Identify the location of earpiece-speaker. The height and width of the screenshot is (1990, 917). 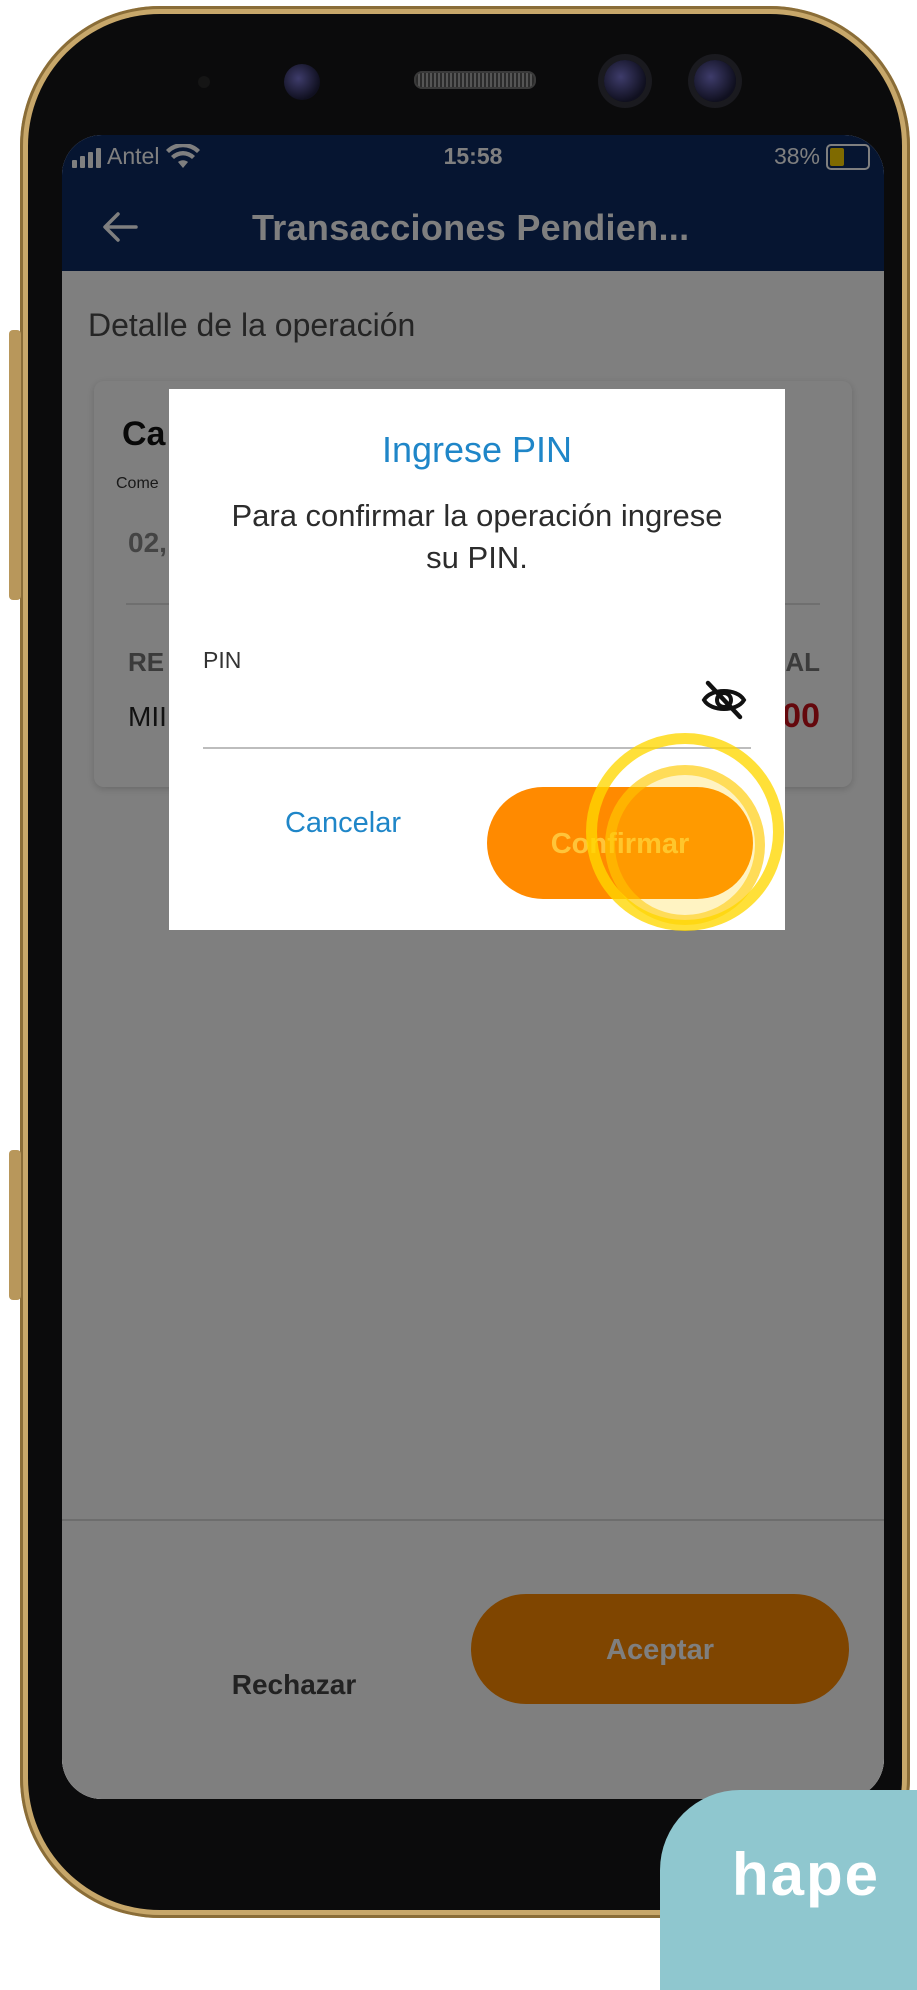
(475, 80).